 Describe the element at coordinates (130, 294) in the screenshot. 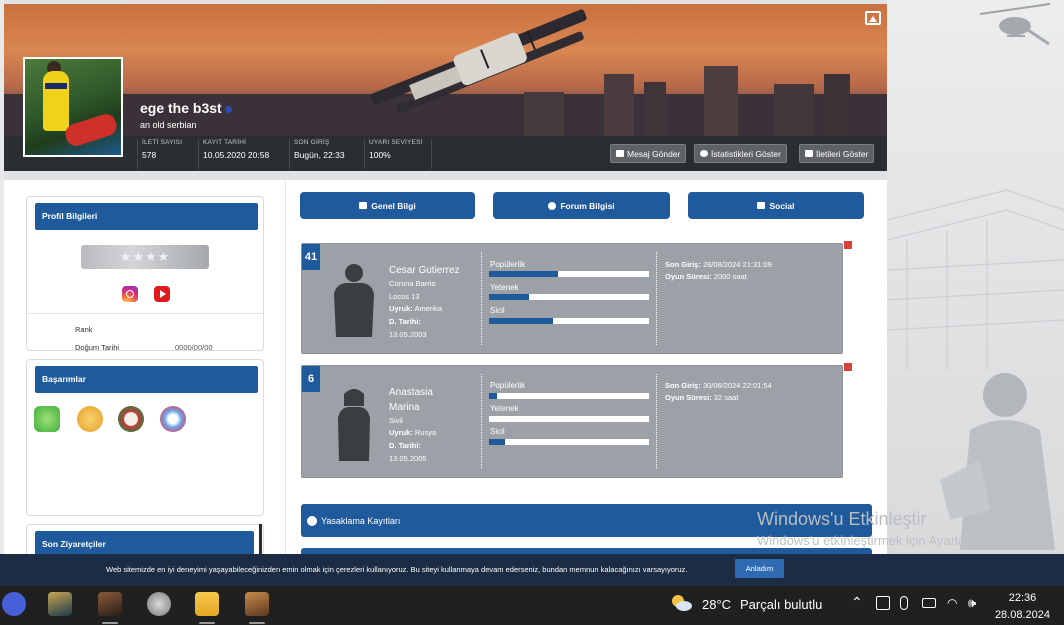

I see `instagram-icon` at that location.